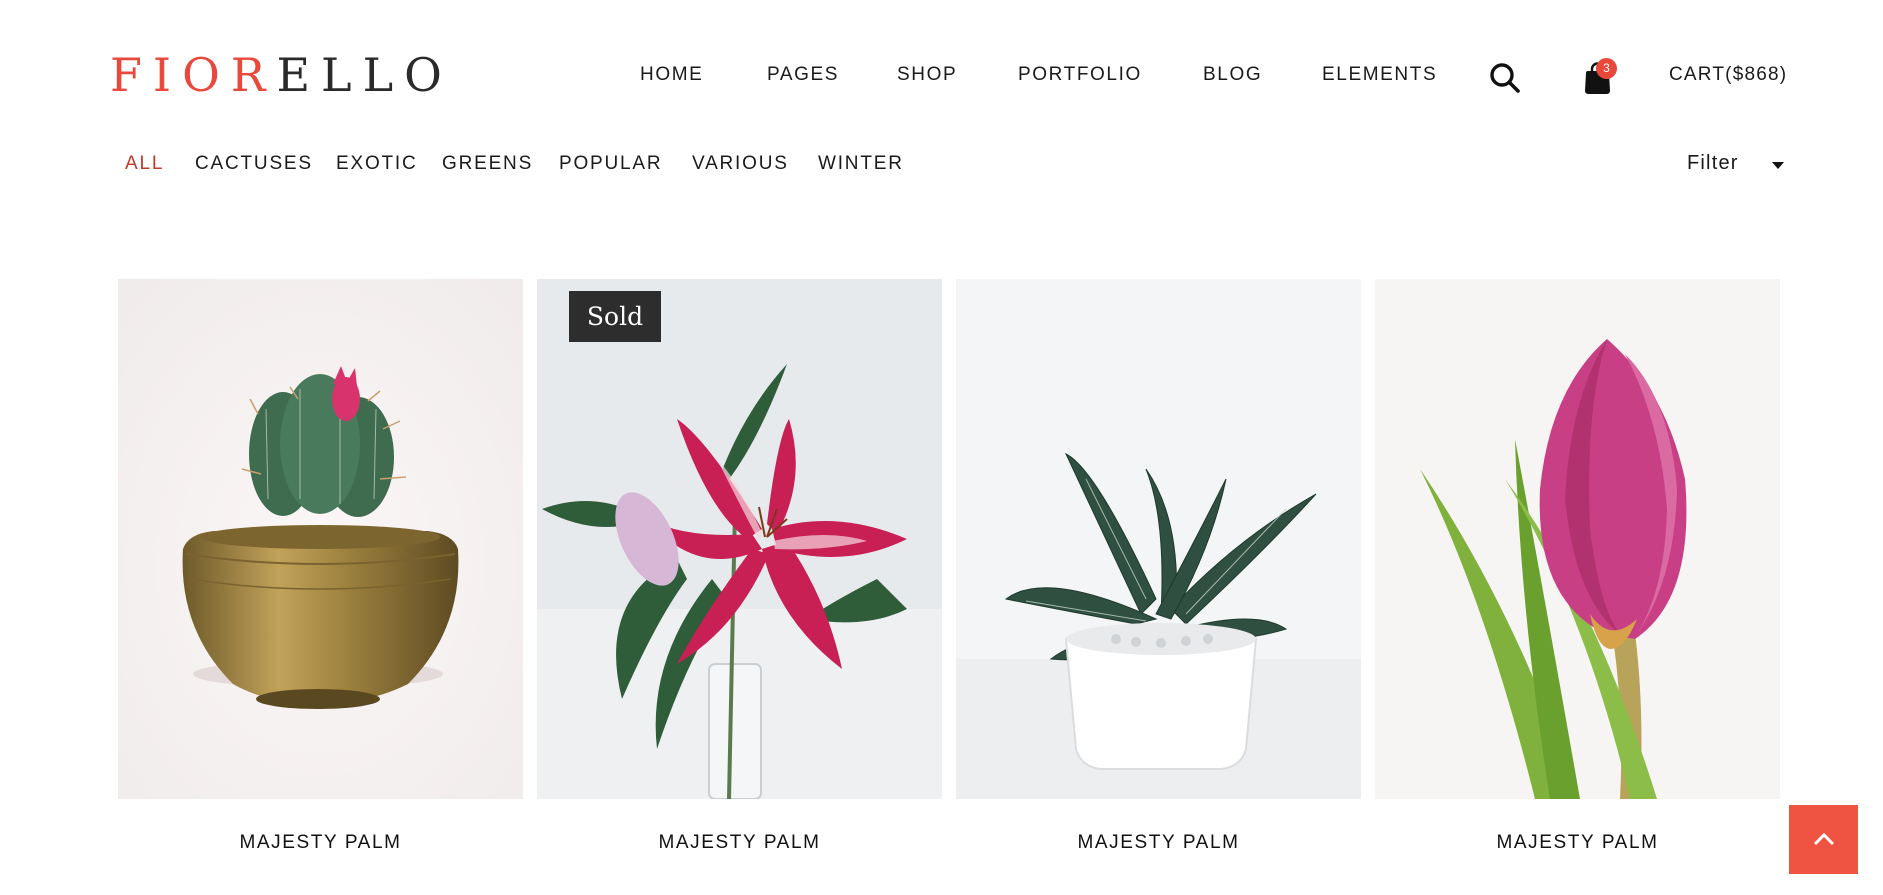 Image resolution: width=1883 pixels, height=895 pixels. I want to click on filter-dropdown: Filter, so click(1713, 163).